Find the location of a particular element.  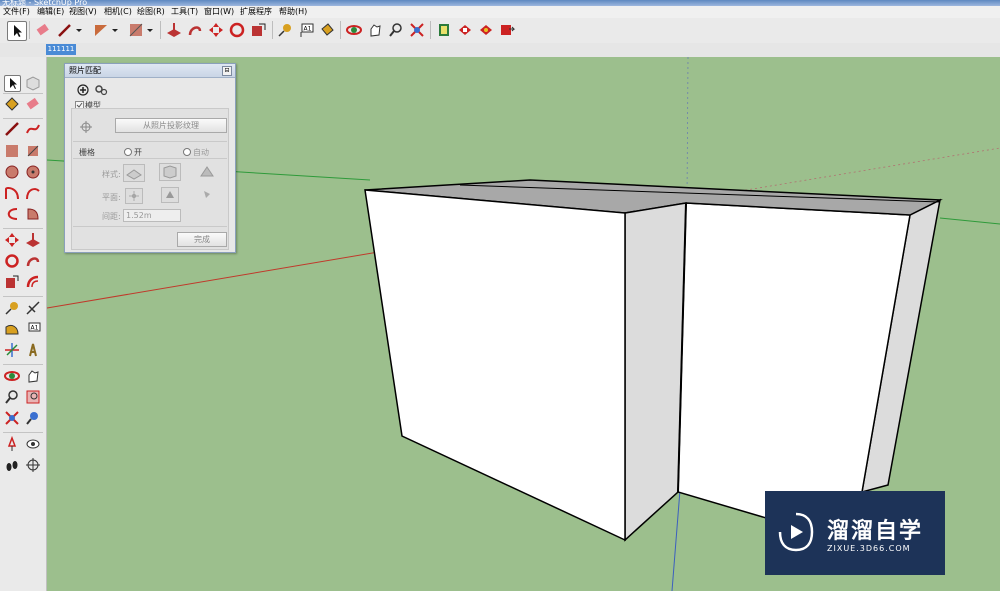

scene-tab: 111111 is located at coordinates (61, 49).